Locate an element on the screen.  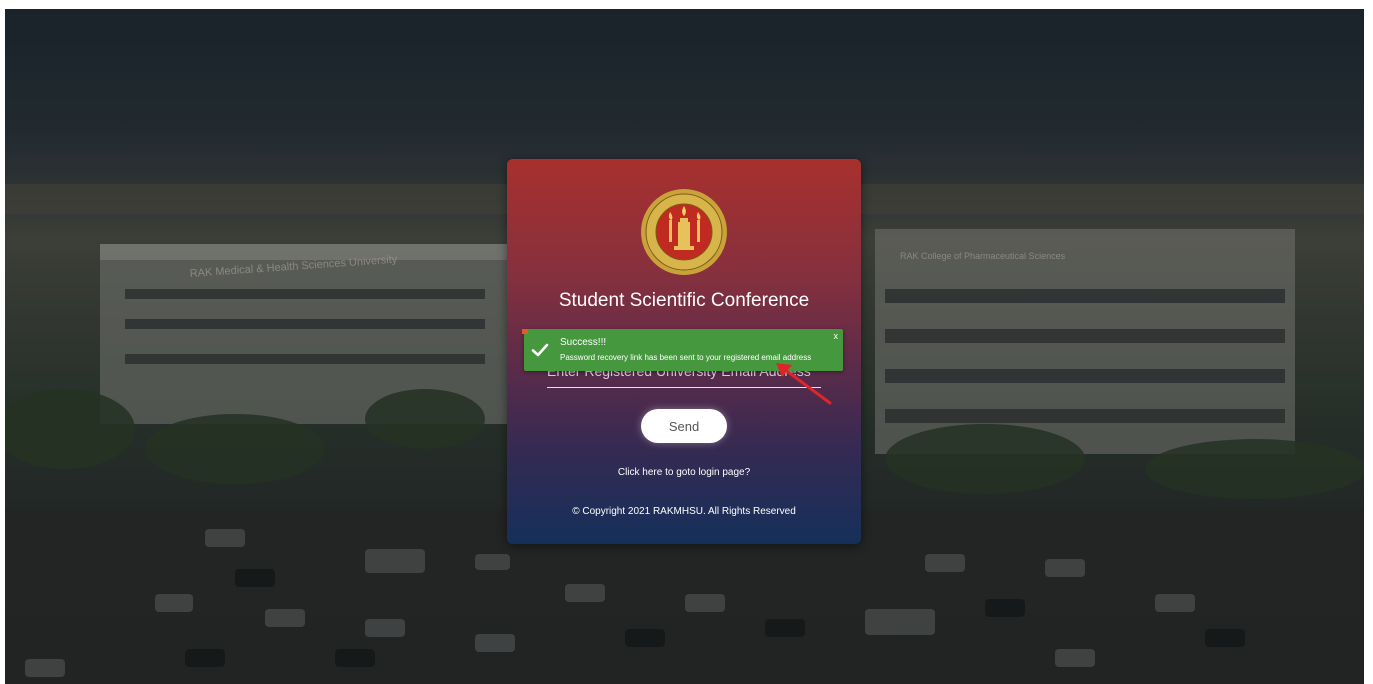
toast-title: Success!!! is located at coordinates (583, 342).